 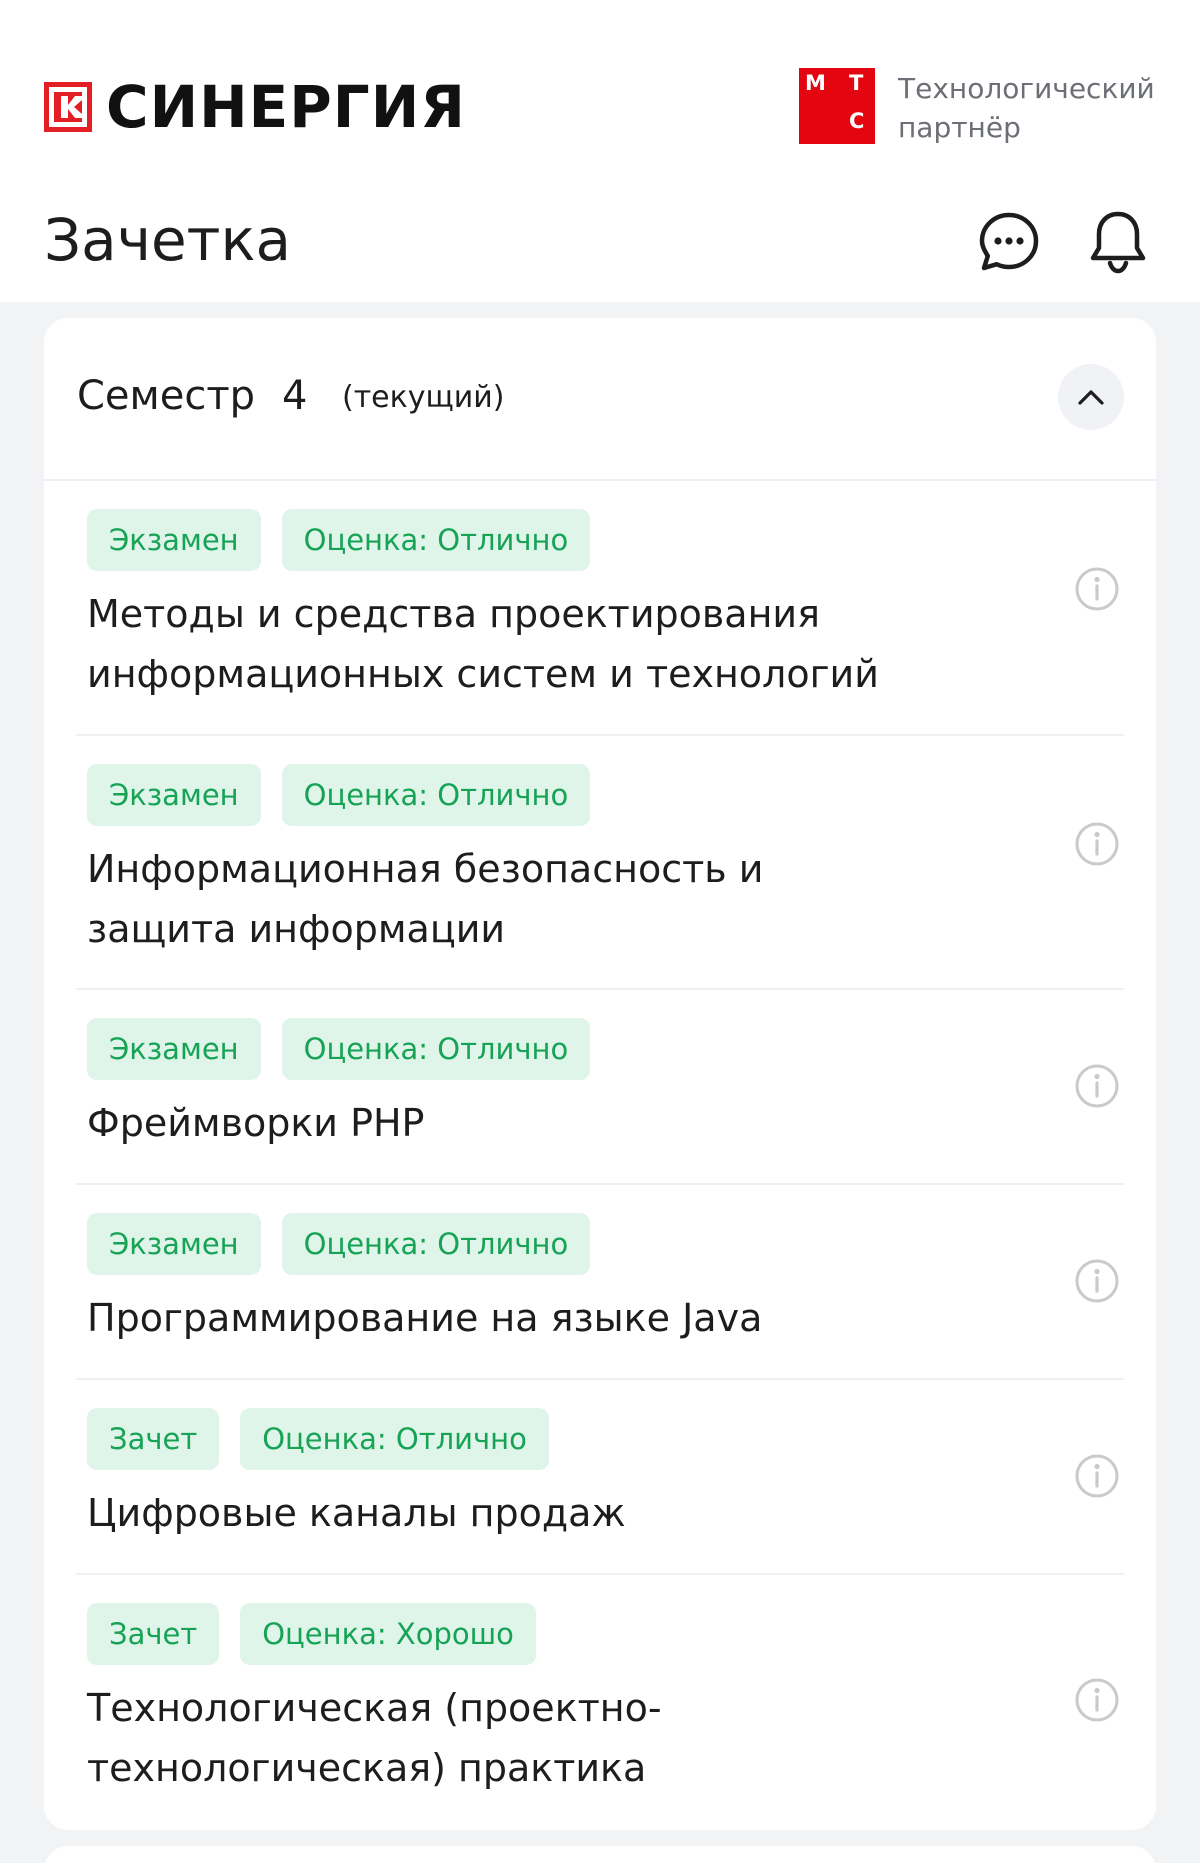 I want to click on tech-partner: М Т С Технологический партнёр, so click(x=977, y=107).